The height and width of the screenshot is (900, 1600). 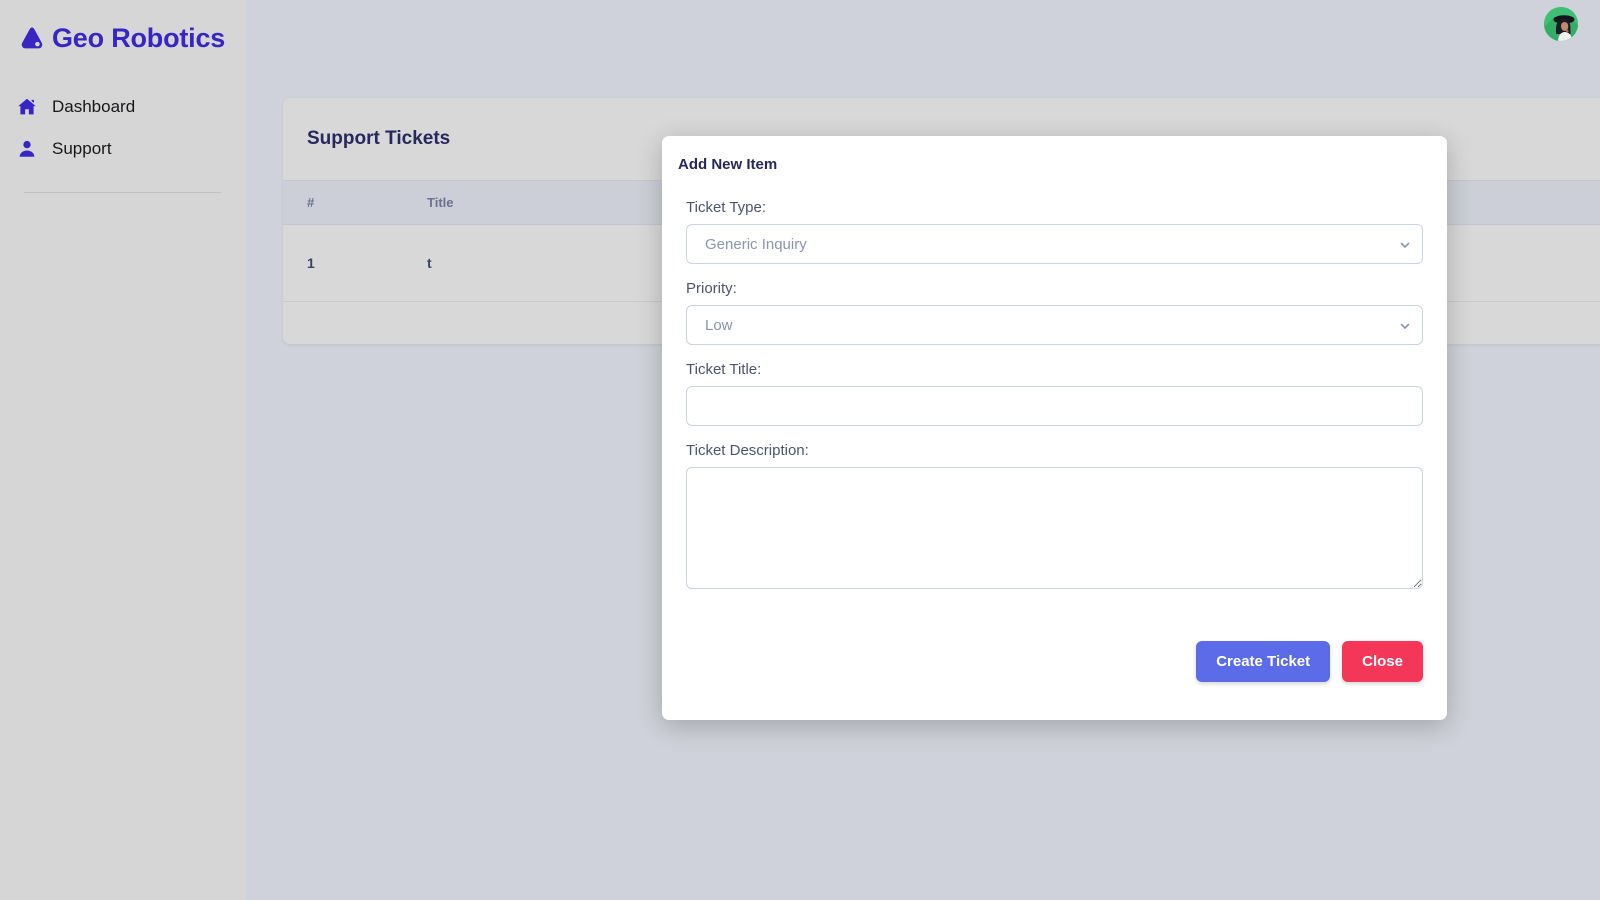 I want to click on field-priority: Priority: Low, so click(x=1054, y=312).